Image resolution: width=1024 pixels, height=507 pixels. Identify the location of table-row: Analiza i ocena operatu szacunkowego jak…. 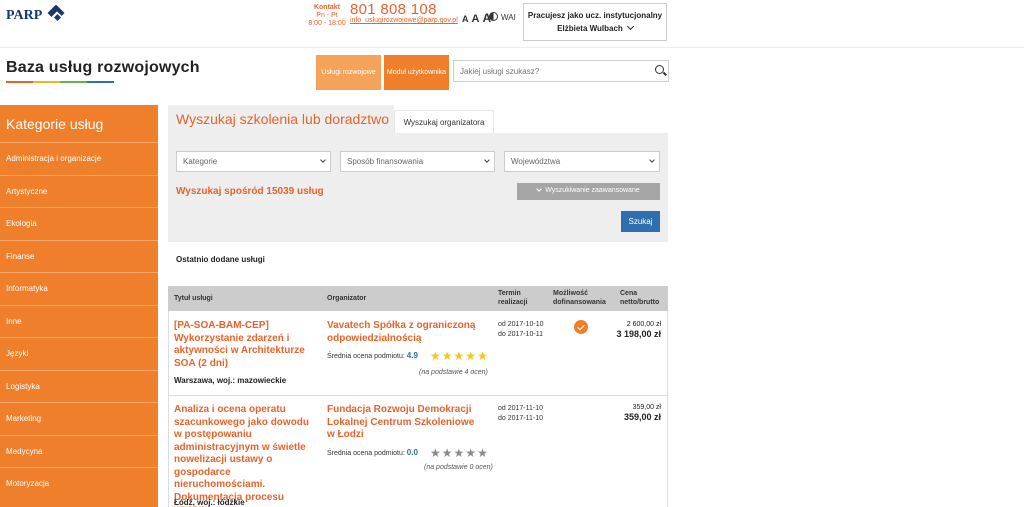
(418, 451).